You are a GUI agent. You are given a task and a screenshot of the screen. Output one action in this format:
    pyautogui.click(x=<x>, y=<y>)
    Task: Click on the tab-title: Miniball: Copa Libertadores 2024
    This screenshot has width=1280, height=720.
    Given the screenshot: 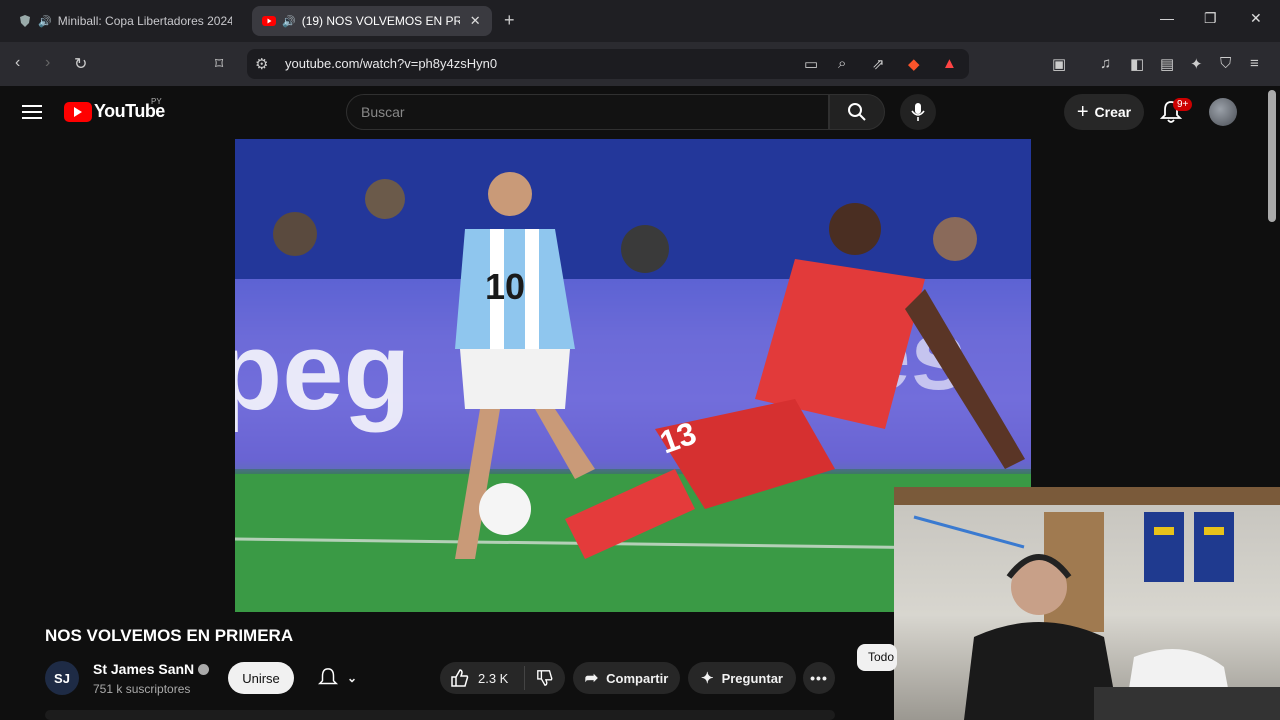 What is the action you would take?
    pyautogui.click(x=144, y=21)
    